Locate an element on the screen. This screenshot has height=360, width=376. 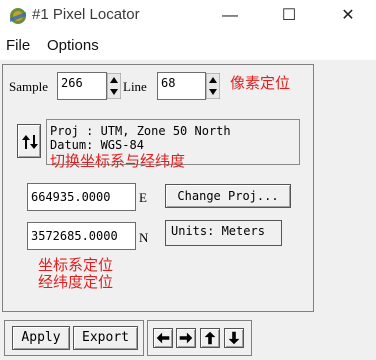
annotation-switch-system: 切换坐标系与经纬度 is located at coordinates (118, 161).